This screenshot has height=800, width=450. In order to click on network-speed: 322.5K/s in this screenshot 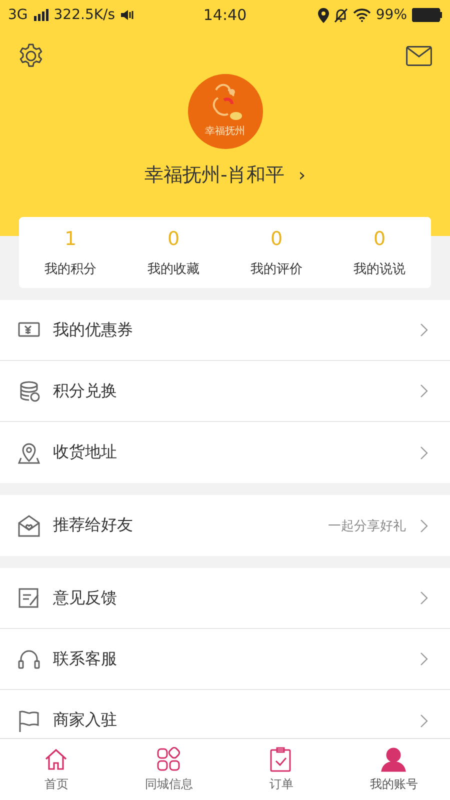, I will do `click(85, 15)`.